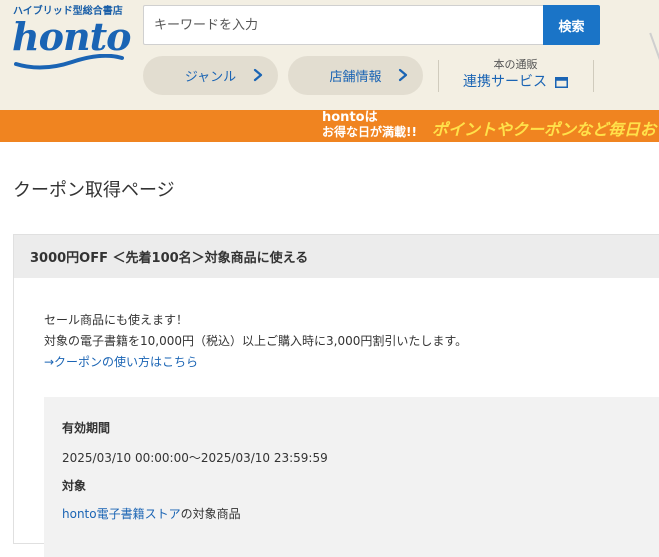 The height and width of the screenshot is (557, 659). Describe the element at coordinates (515, 64) in the screenshot. I see `linked-service-sublabel: 本の通販` at that location.